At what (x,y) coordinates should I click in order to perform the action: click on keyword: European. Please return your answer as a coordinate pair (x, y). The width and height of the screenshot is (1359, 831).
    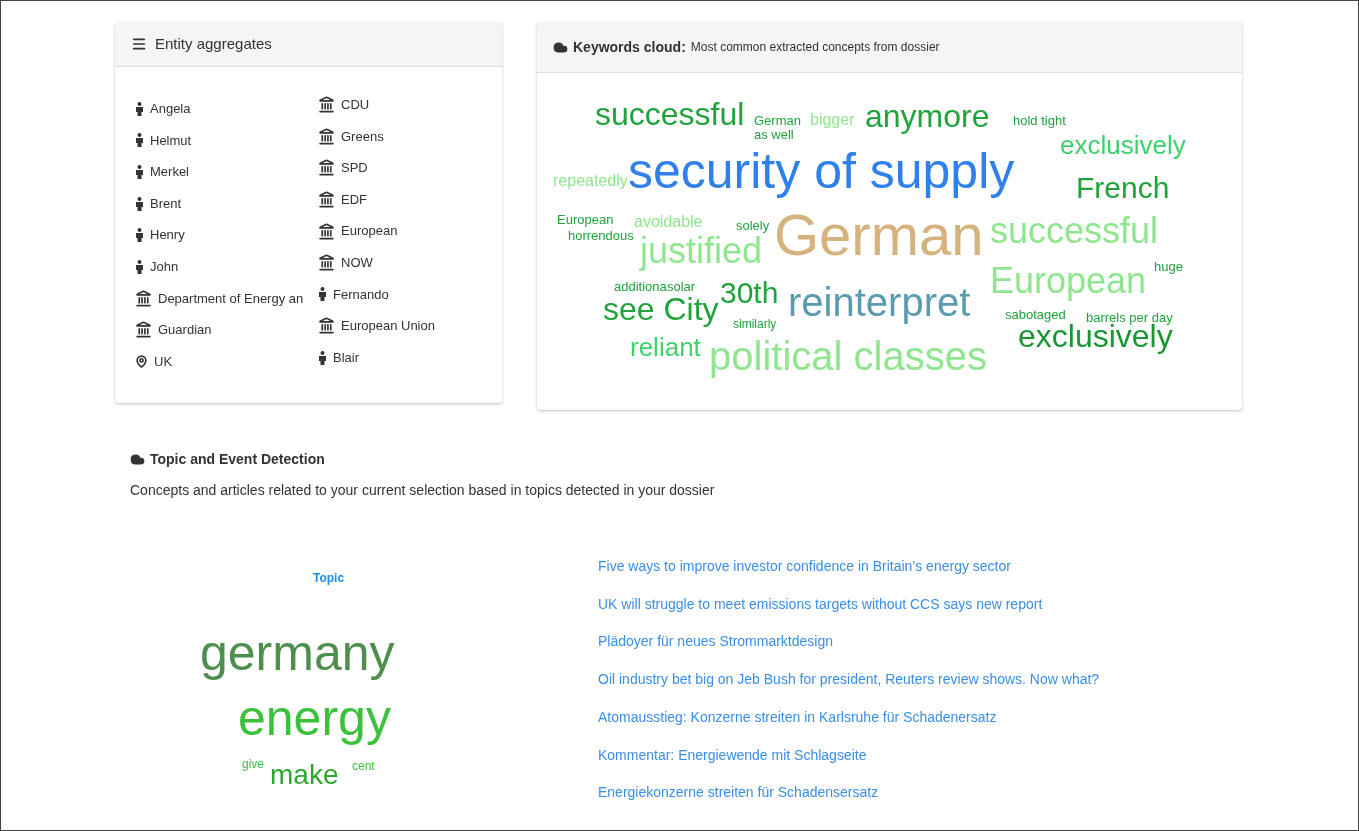
    Looking at the image, I should click on (585, 219).